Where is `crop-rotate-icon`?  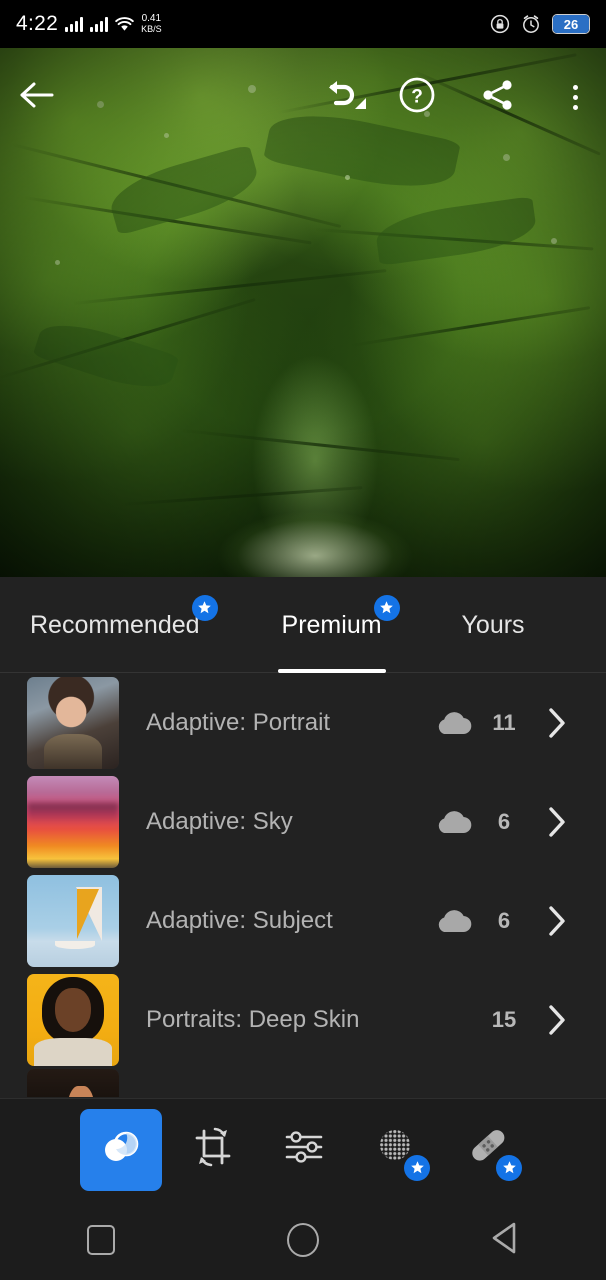 crop-rotate-icon is located at coordinates (213, 1149).